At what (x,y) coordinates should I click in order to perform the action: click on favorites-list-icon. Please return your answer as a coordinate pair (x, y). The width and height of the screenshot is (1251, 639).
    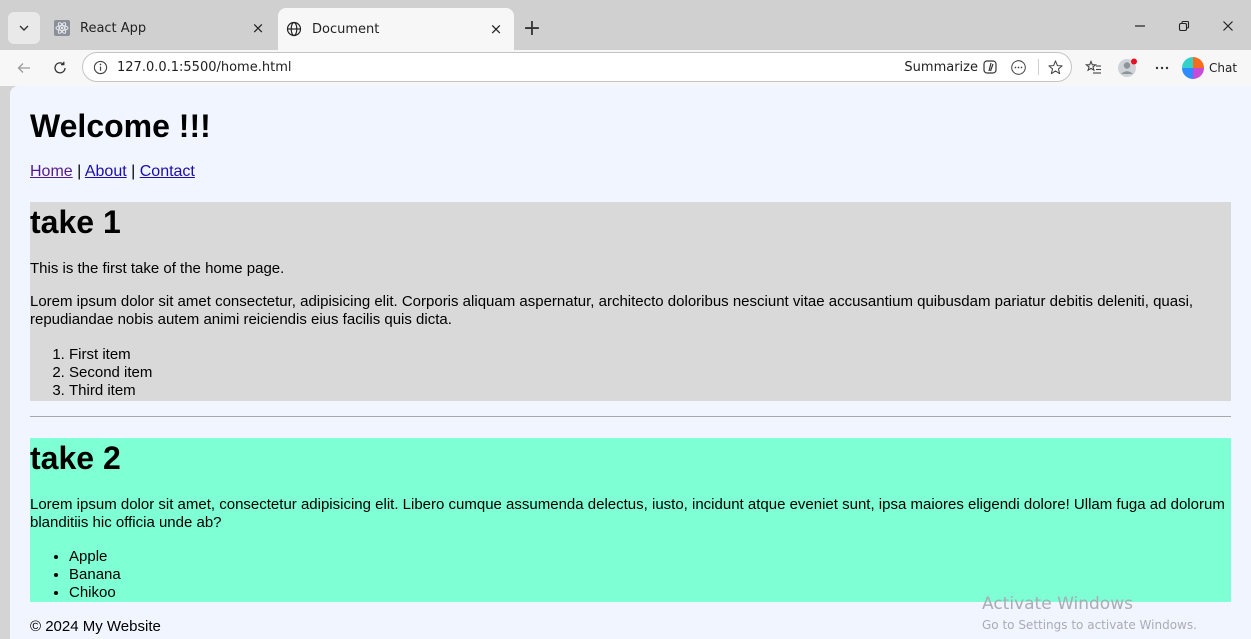
    Looking at the image, I should click on (1093, 67).